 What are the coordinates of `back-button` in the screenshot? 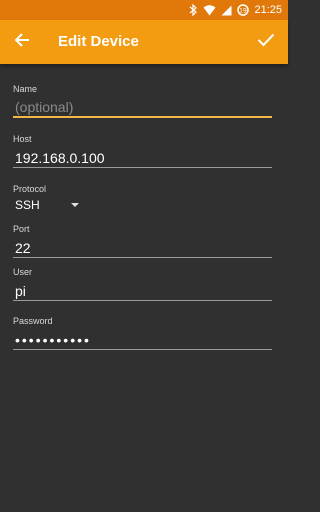 It's located at (22, 42).